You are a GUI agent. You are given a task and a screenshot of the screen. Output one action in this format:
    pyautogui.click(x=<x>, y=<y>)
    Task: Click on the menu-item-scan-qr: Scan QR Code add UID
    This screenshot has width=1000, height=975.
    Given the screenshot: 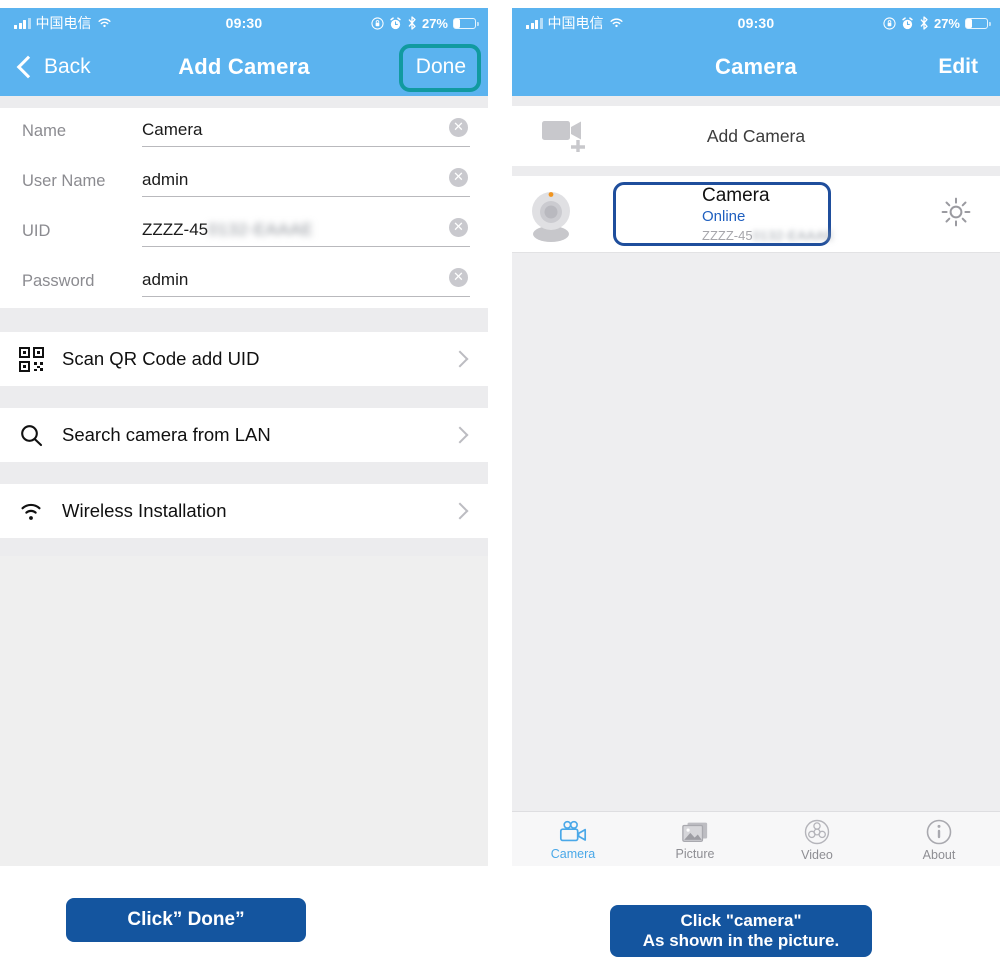 What is the action you would take?
    pyautogui.click(x=244, y=359)
    